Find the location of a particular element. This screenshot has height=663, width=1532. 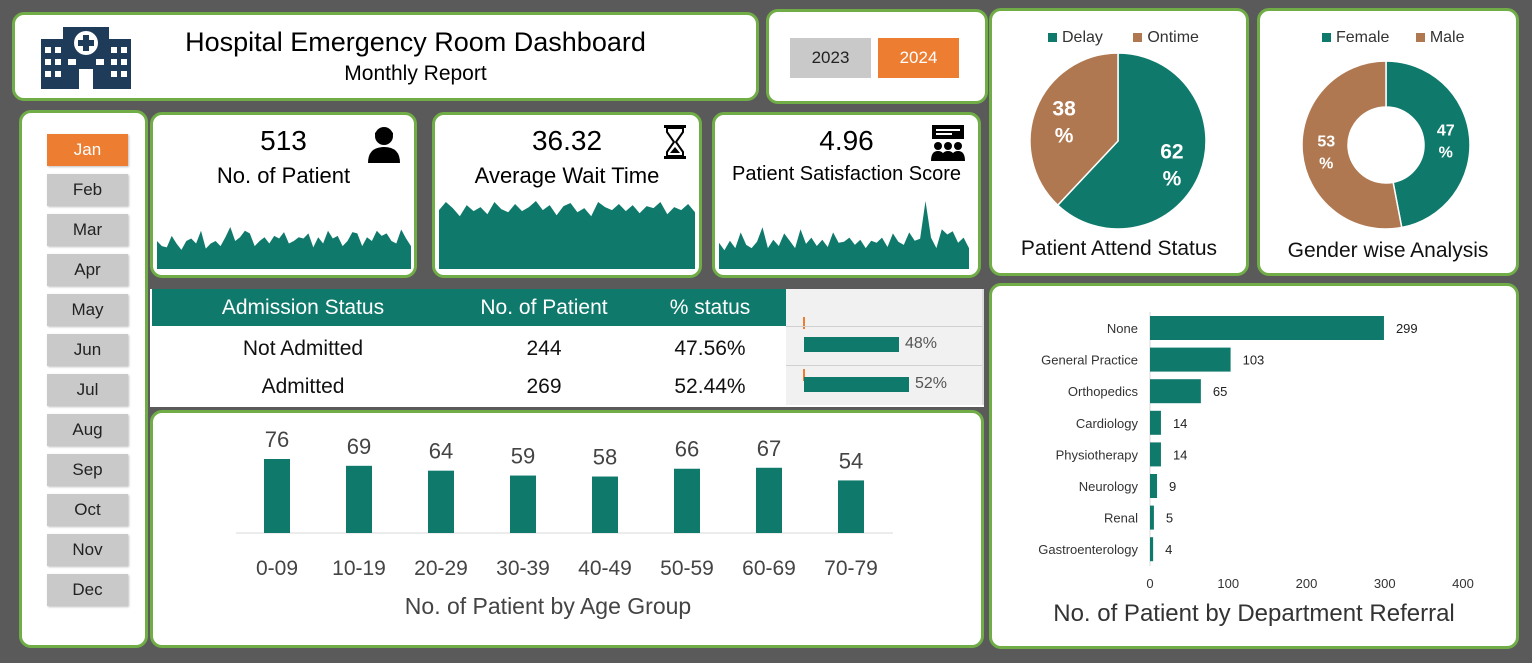

slice-label: 47 is located at coordinates (1446, 130).